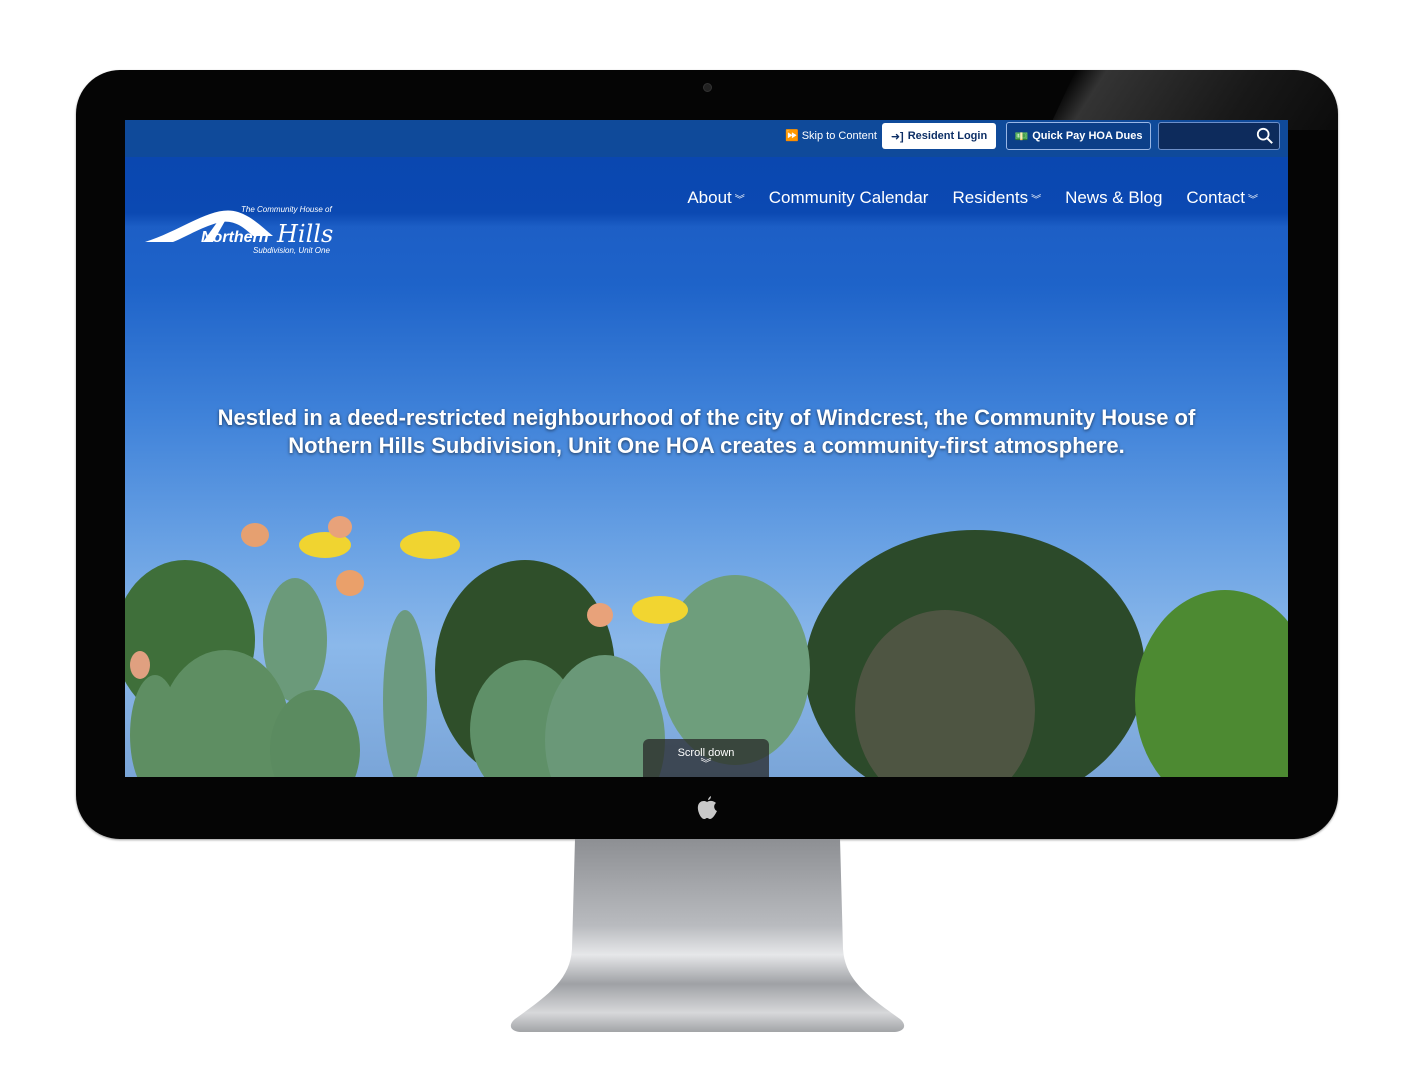  What do you see at coordinates (1215, 197) in the screenshot?
I see `nav-label: Contact` at bounding box center [1215, 197].